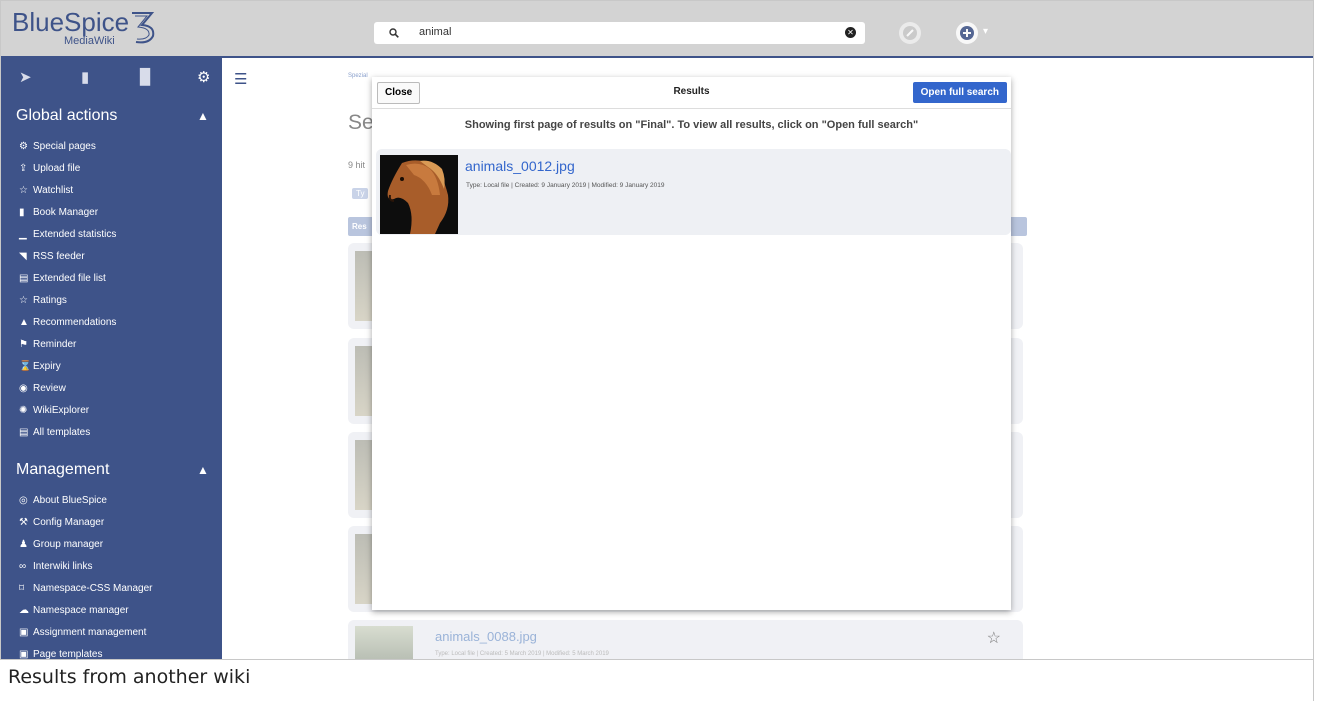 This screenshot has height=701, width=1319. What do you see at coordinates (520, 166) in the screenshot?
I see `result-title-link: animals_0012.jpg` at bounding box center [520, 166].